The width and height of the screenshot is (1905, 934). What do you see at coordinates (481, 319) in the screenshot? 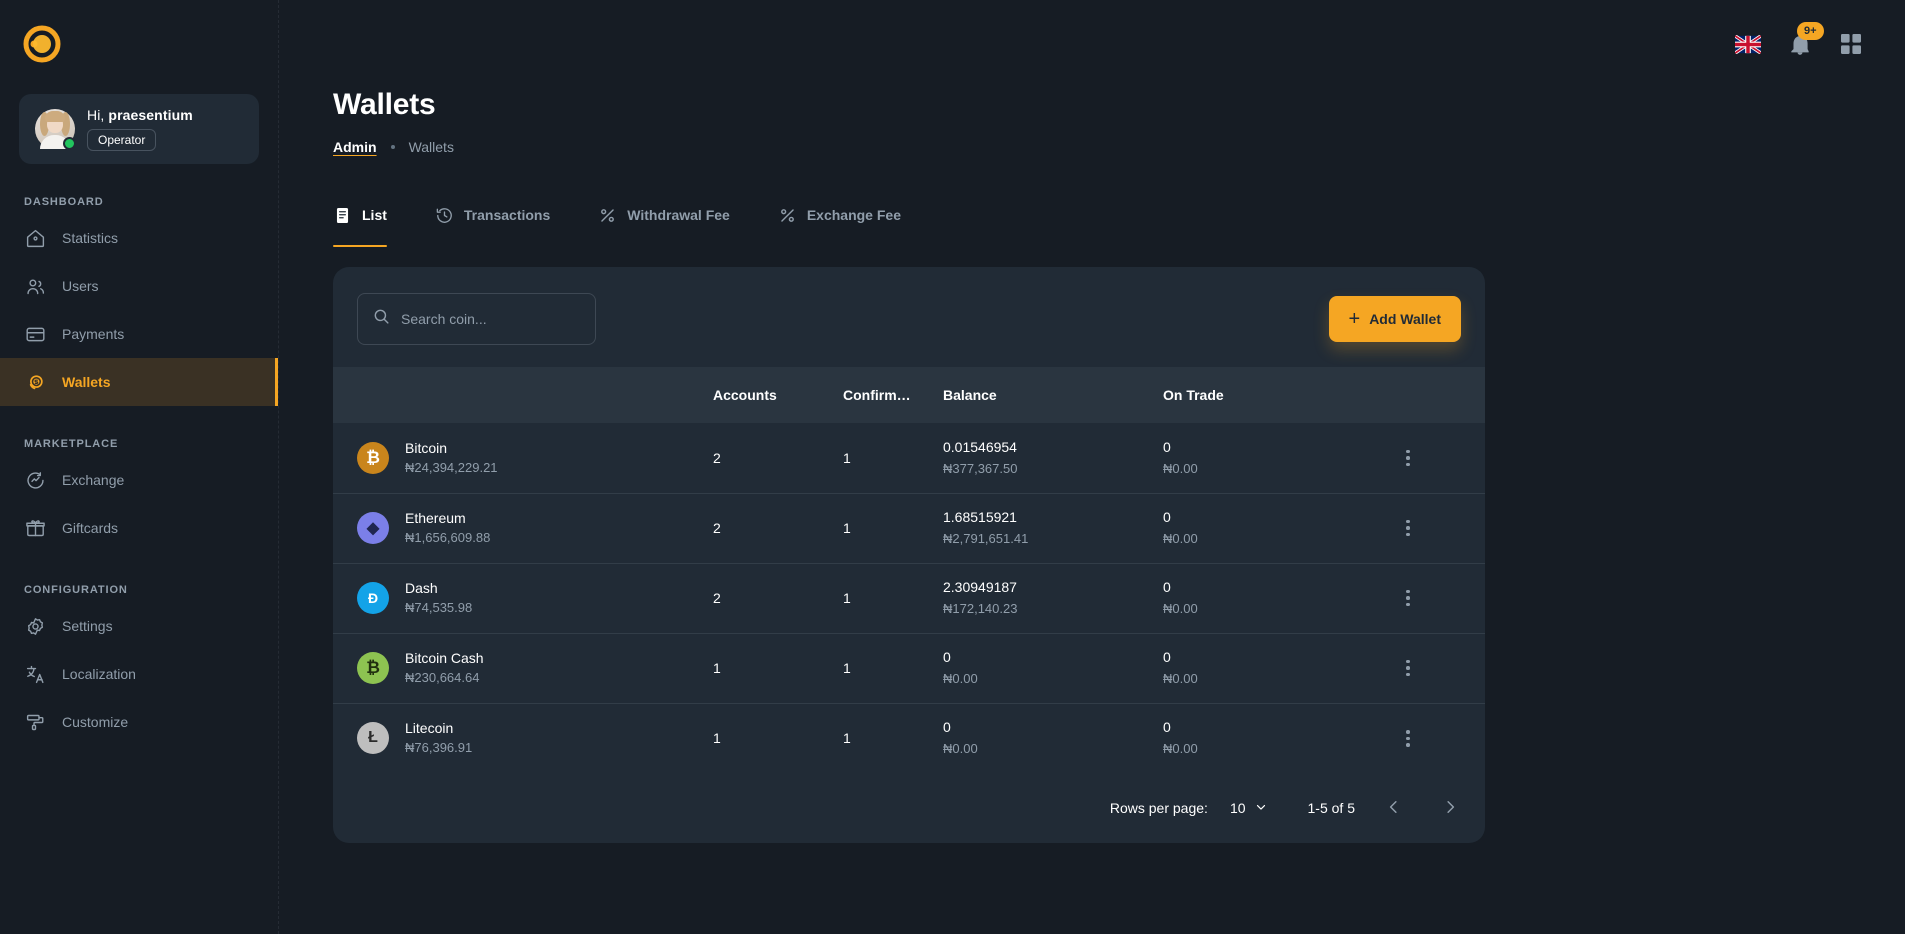
I see `search-input` at bounding box center [481, 319].